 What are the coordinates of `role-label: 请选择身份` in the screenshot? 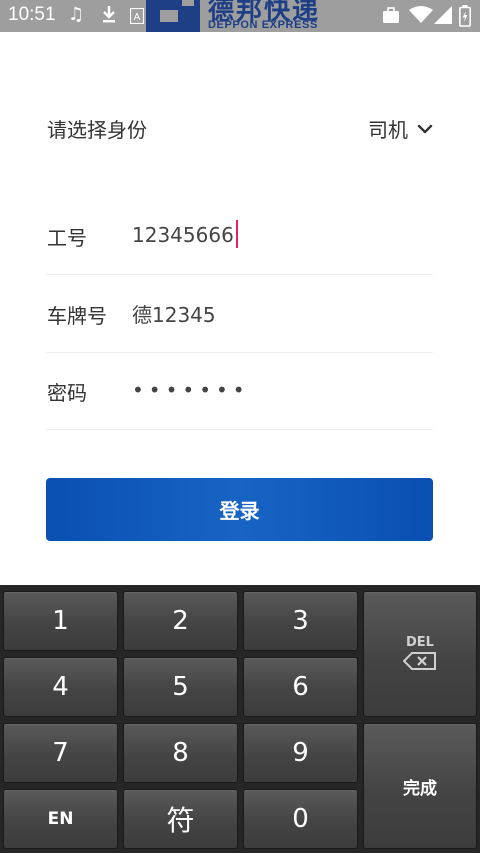 It's located at (97, 130).